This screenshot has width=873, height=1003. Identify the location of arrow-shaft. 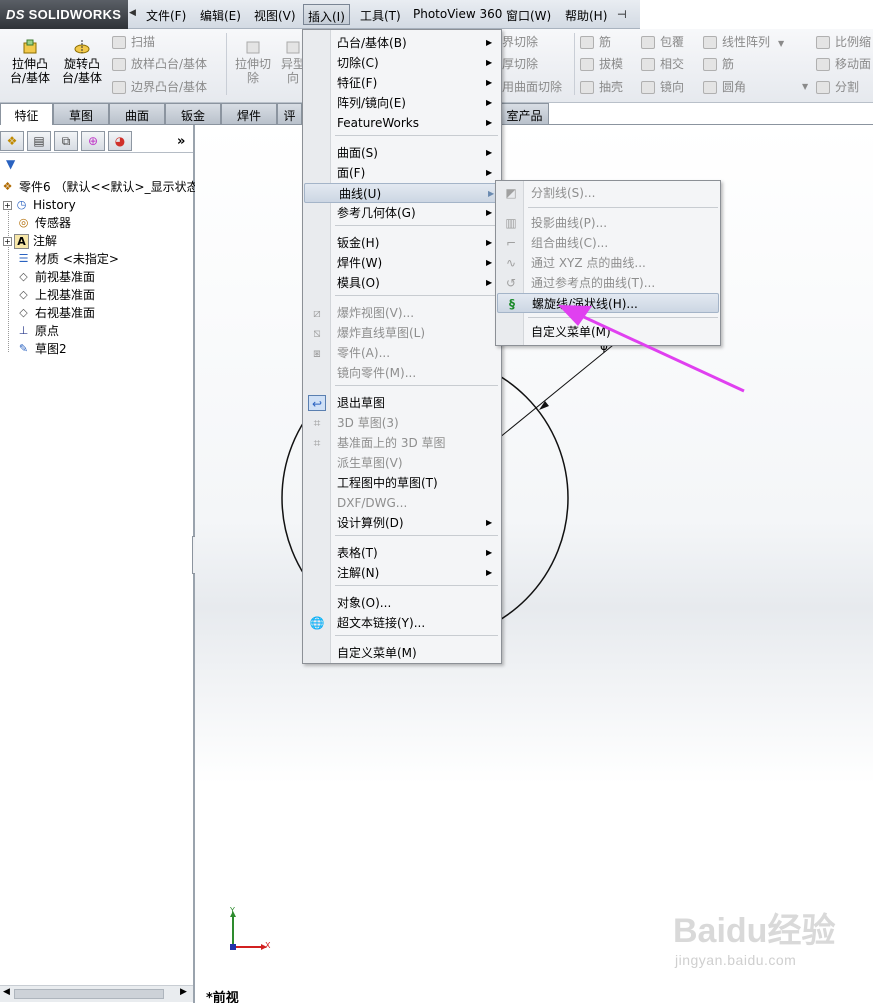
(658, 351).